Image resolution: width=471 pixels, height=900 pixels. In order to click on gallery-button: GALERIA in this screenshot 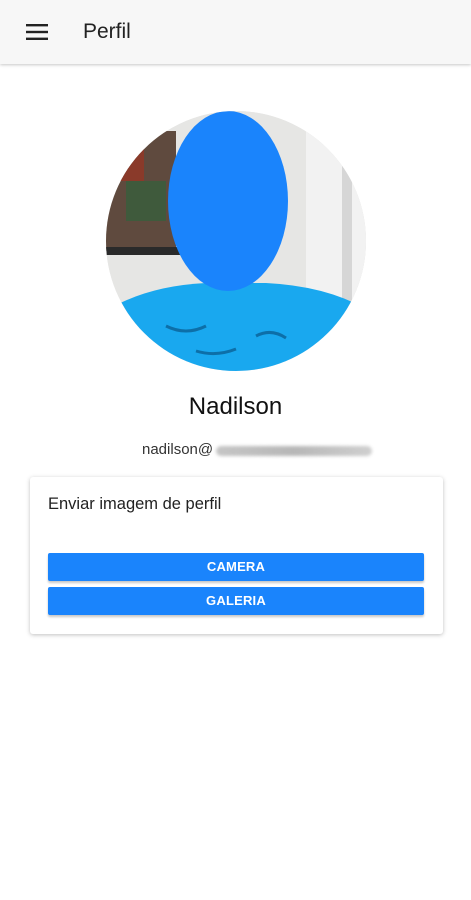, I will do `click(236, 601)`.